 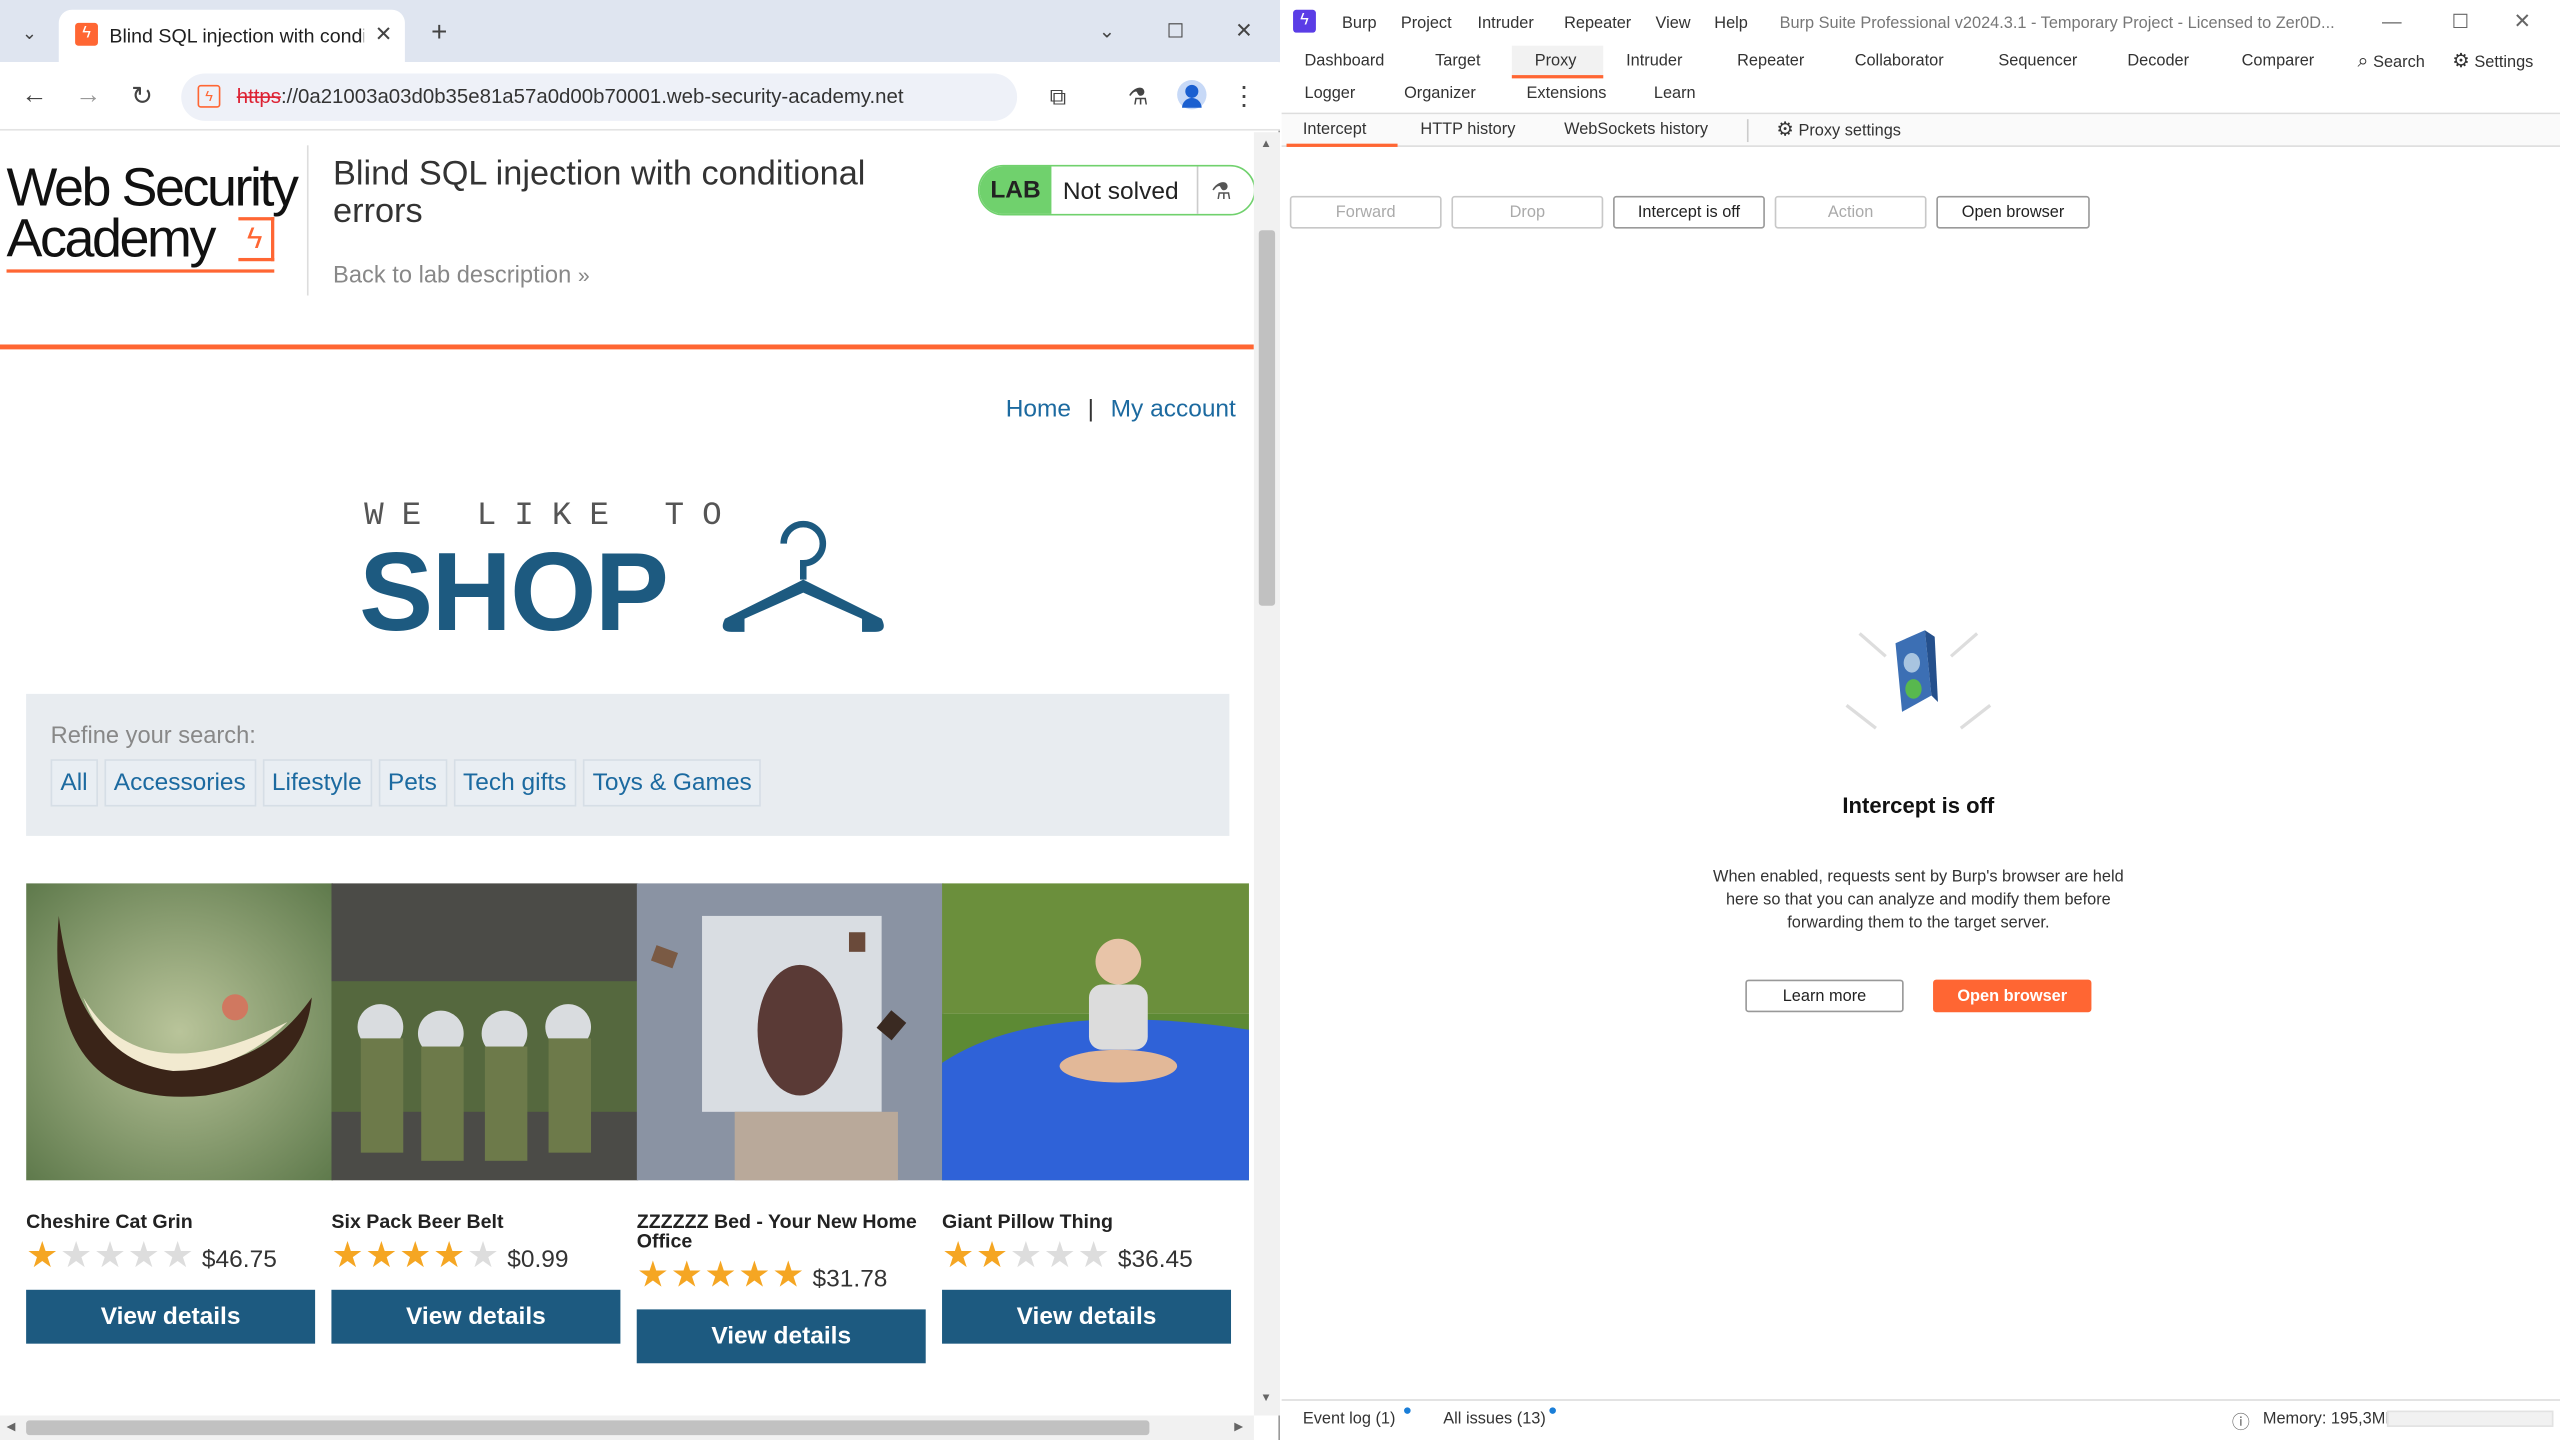 I want to click on tab-learn: Learn, so click(x=1675, y=94).